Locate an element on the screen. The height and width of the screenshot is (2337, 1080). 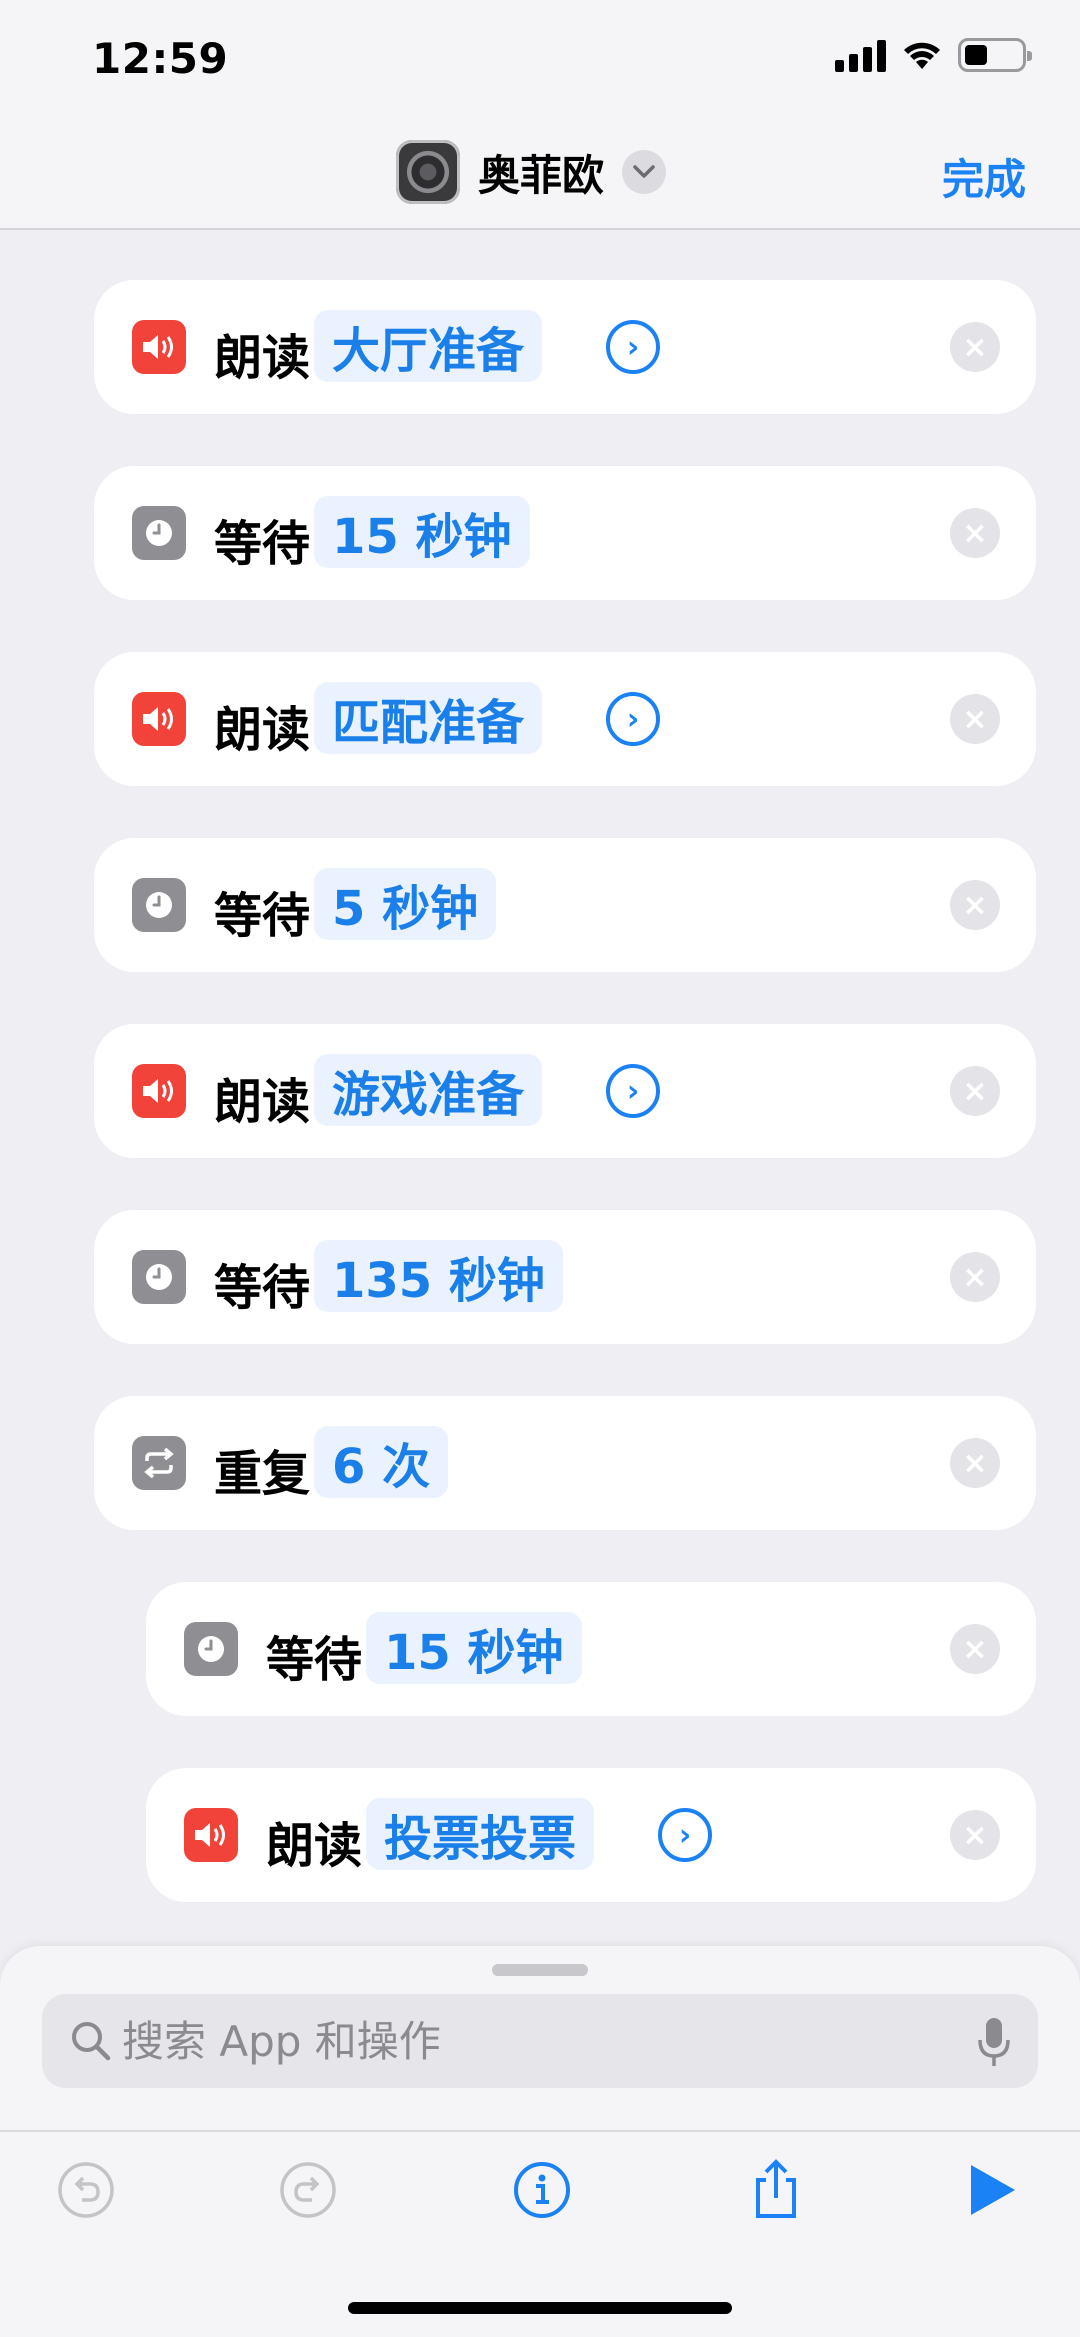
share-icon is located at coordinates (776, 2188).